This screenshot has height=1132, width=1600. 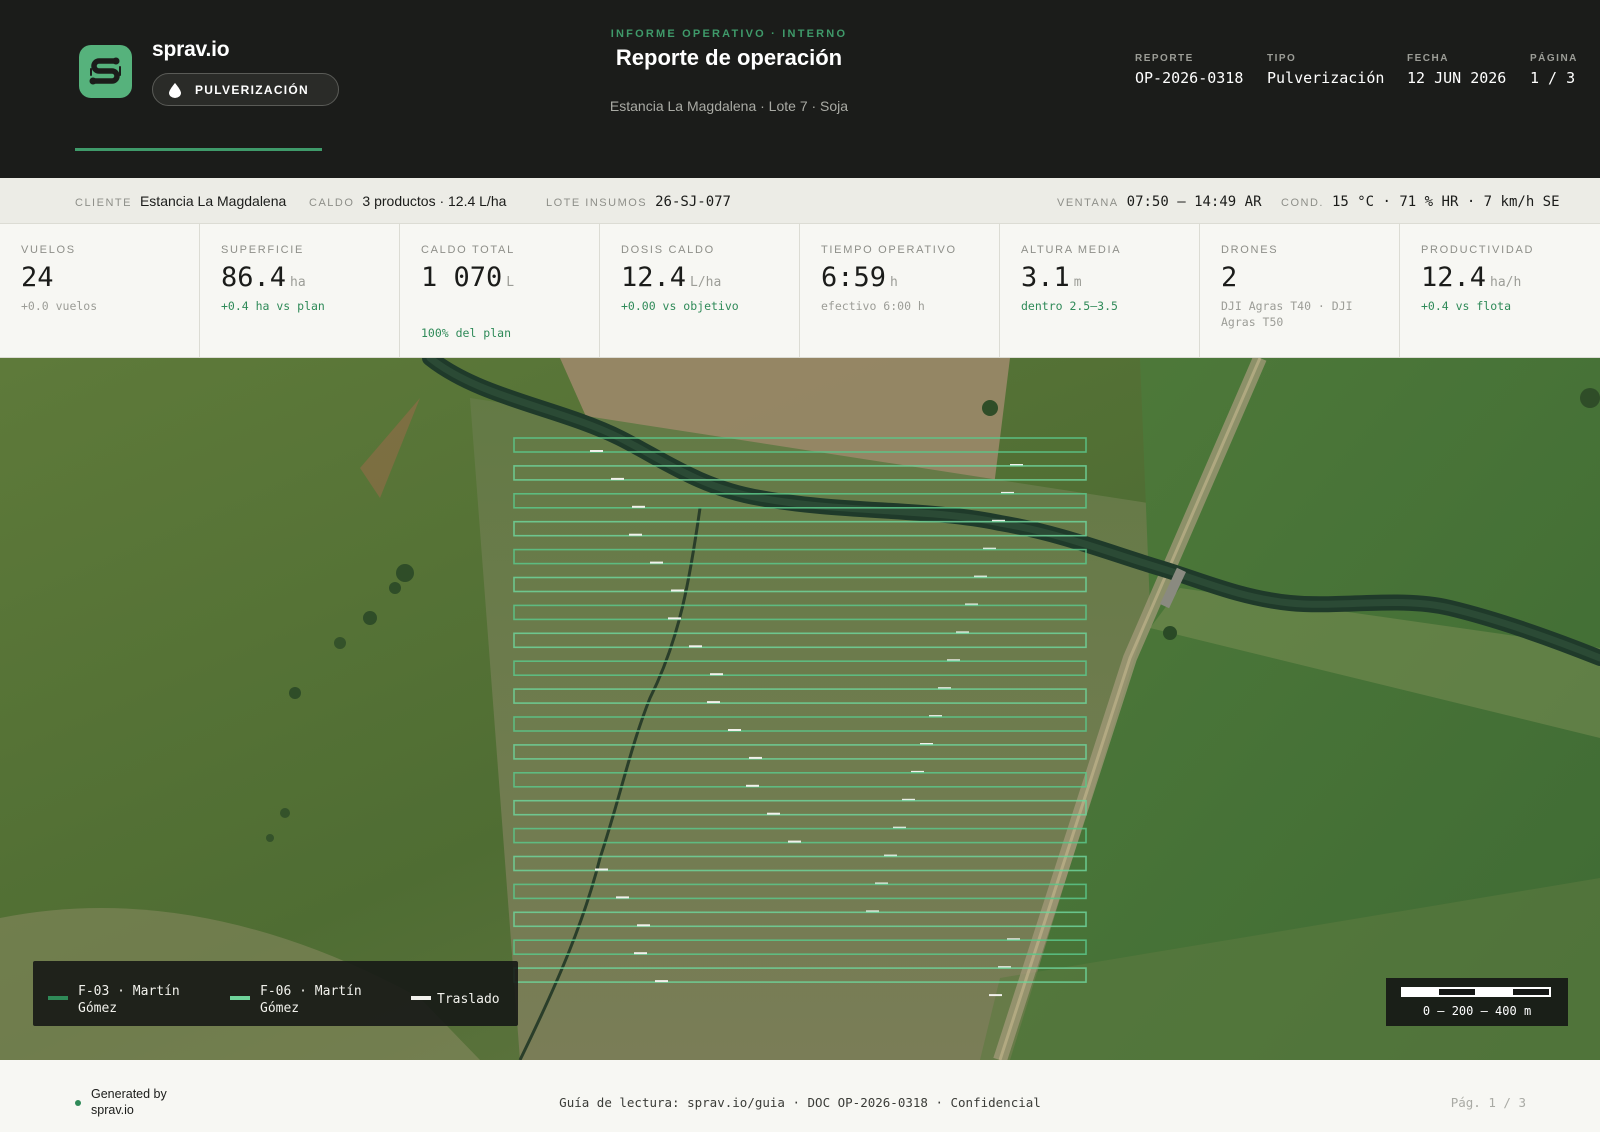 I want to click on droplet-icon, so click(x=175, y=90).